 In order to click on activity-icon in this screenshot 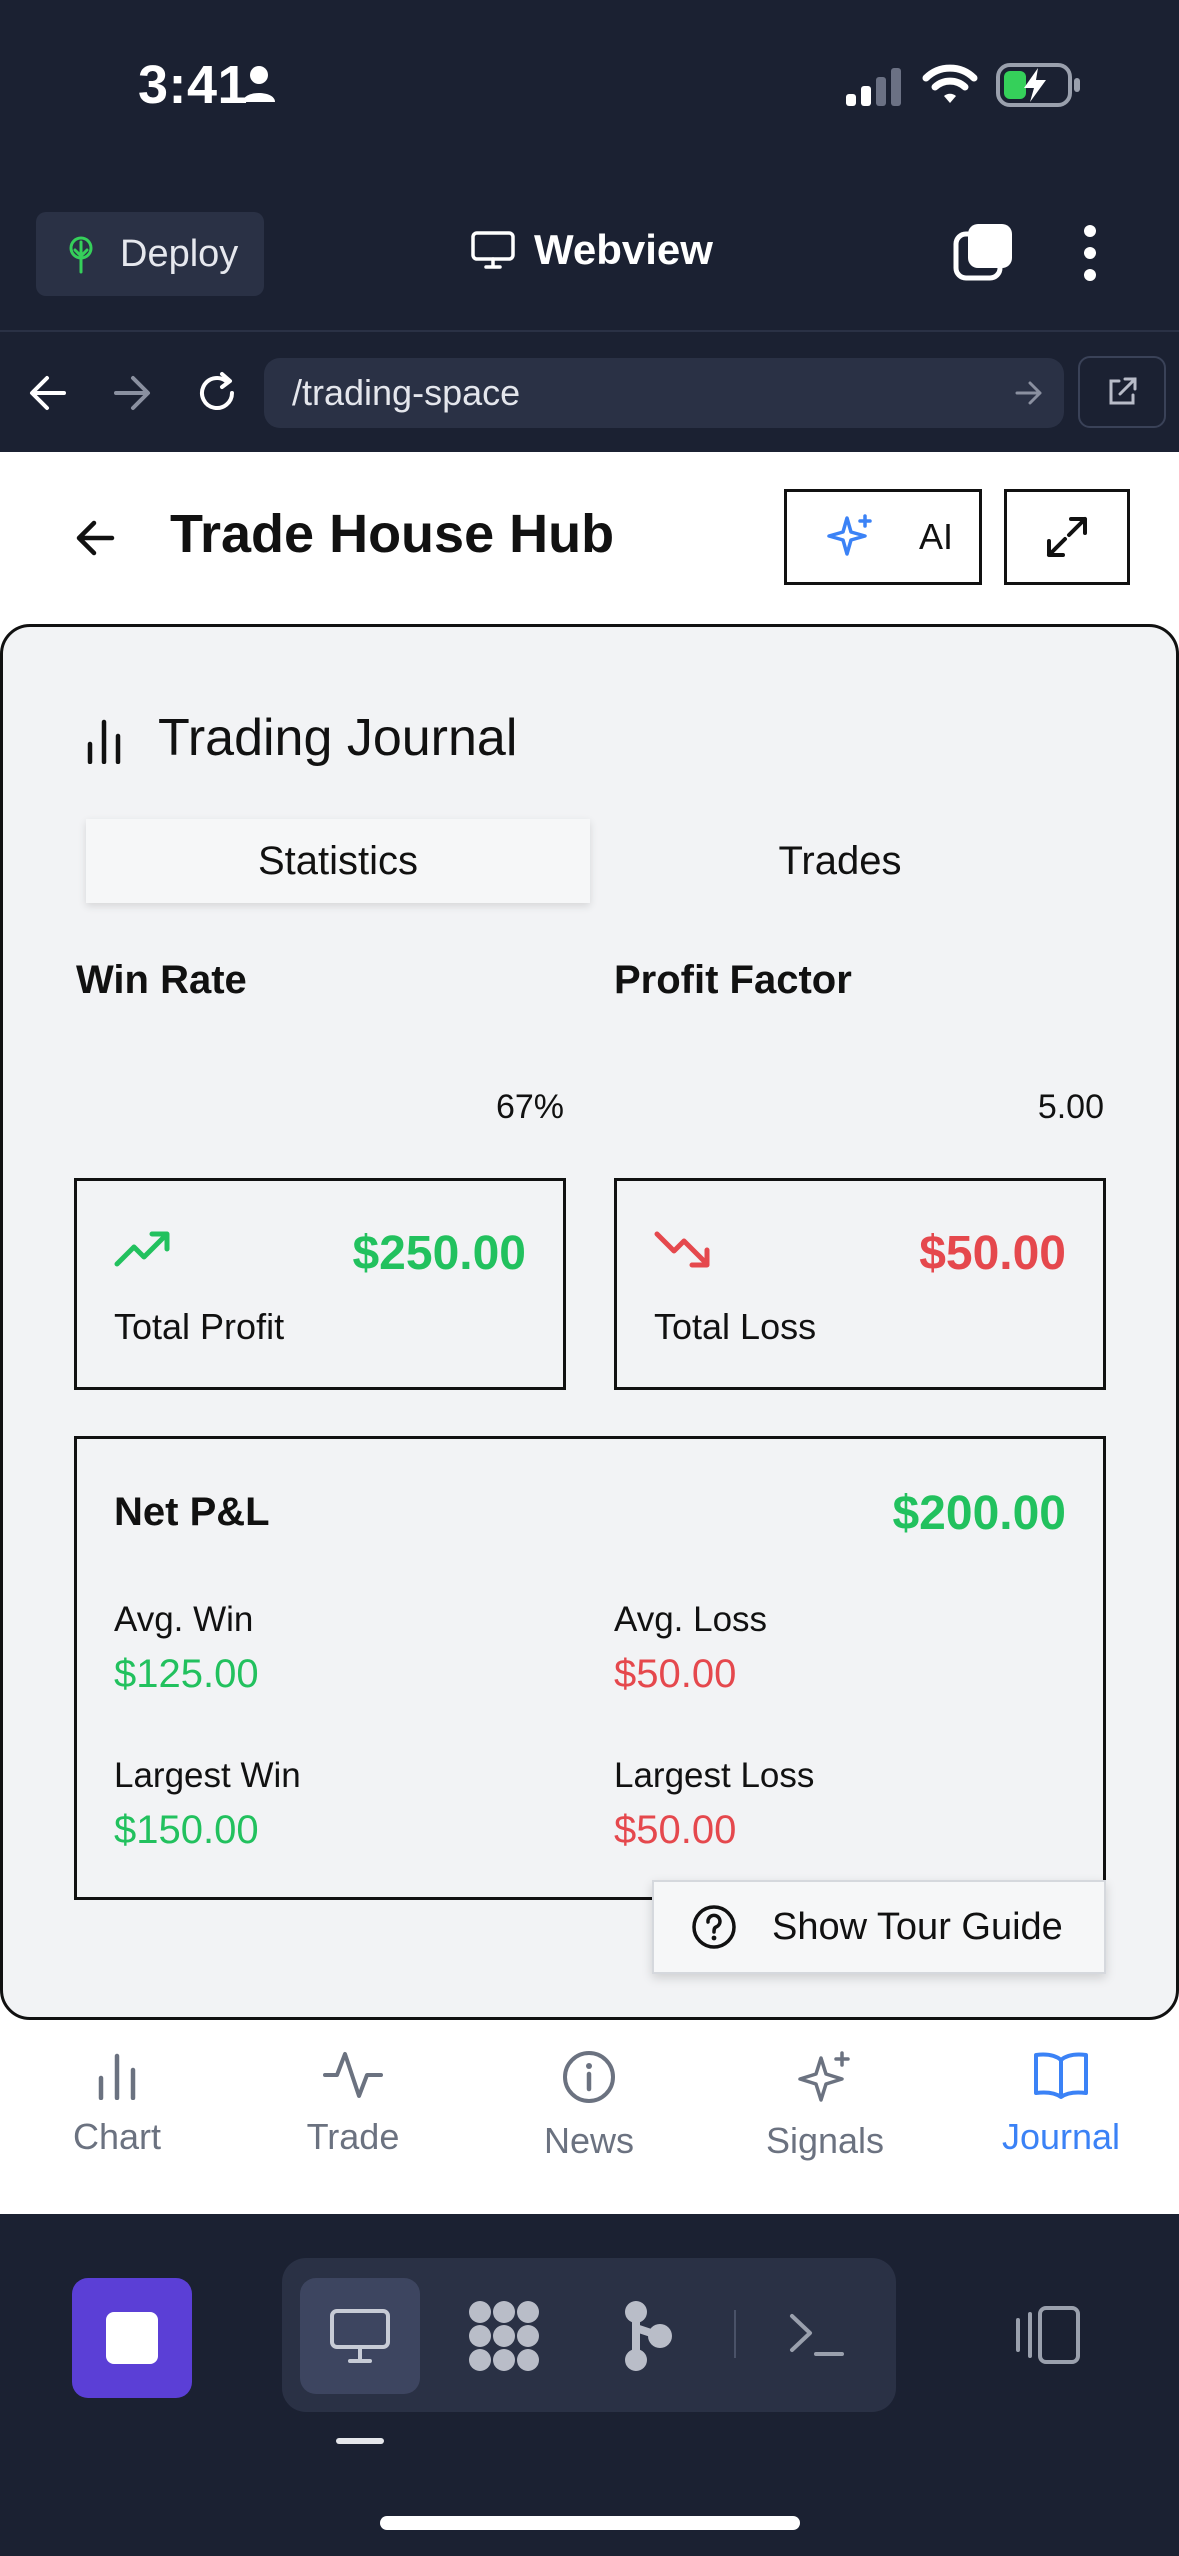, I will do `click(353, 2075)`.